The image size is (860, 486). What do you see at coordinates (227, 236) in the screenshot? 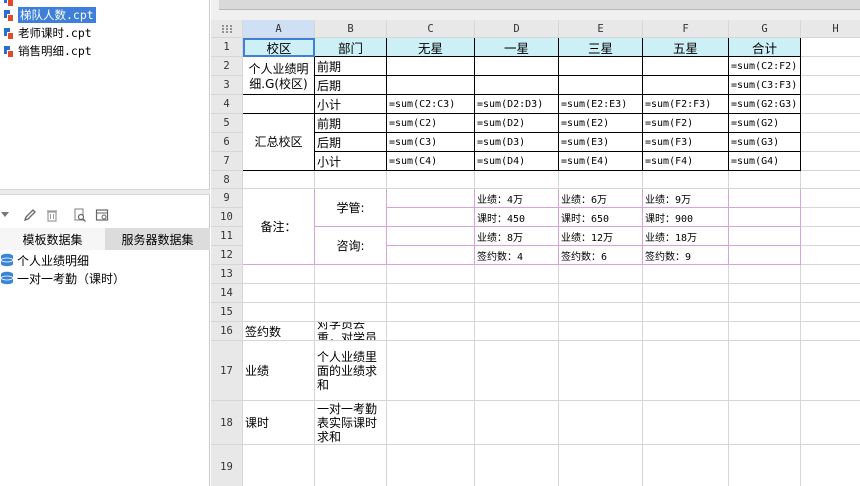
I see `row-header-11: 11` at bounding box center [227, 236].